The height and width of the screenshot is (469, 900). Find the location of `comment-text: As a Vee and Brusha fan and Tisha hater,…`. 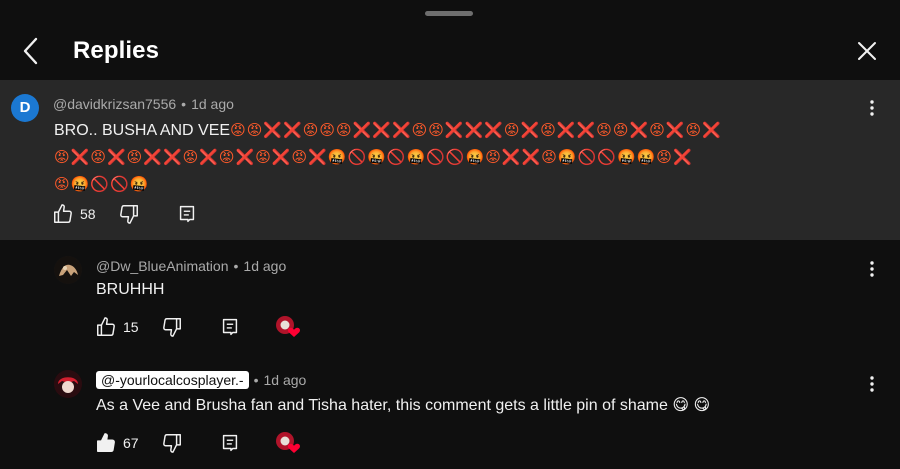

comment-text: As a Vee and Brusha fan and Tisha hater,… is located at coordinates (403, 405).